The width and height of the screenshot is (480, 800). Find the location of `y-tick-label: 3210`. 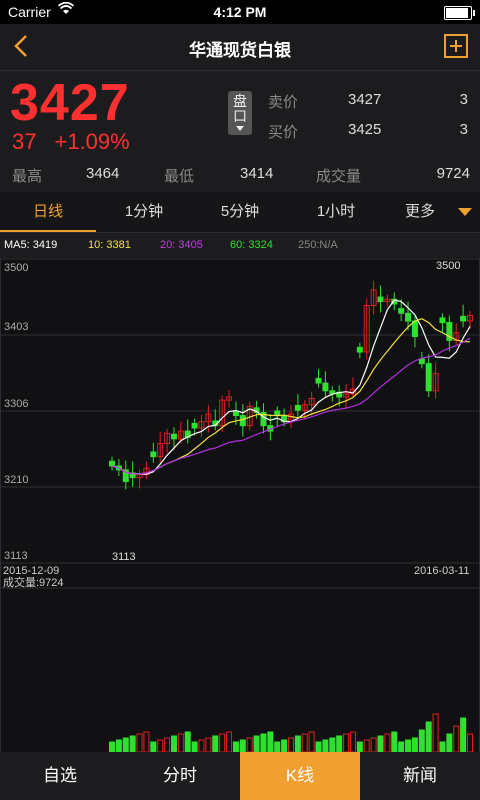

y-tick-label: 3210 is located at coordinates (16, 480).